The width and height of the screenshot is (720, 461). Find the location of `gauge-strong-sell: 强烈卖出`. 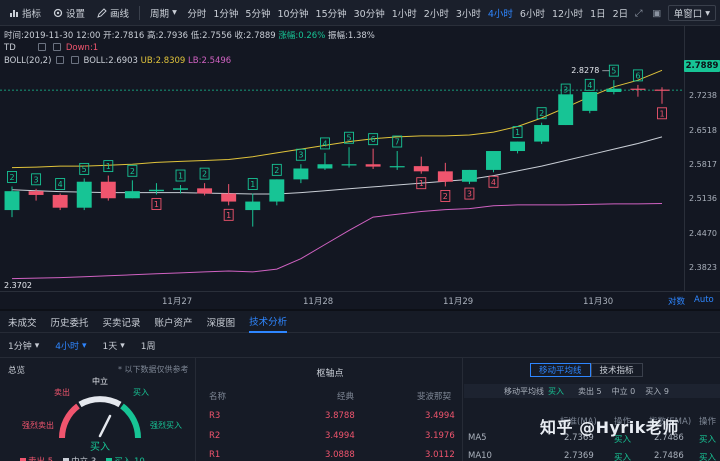

gauge-strong-sell: 强烈卖出 is located at coordinates (38, 425).